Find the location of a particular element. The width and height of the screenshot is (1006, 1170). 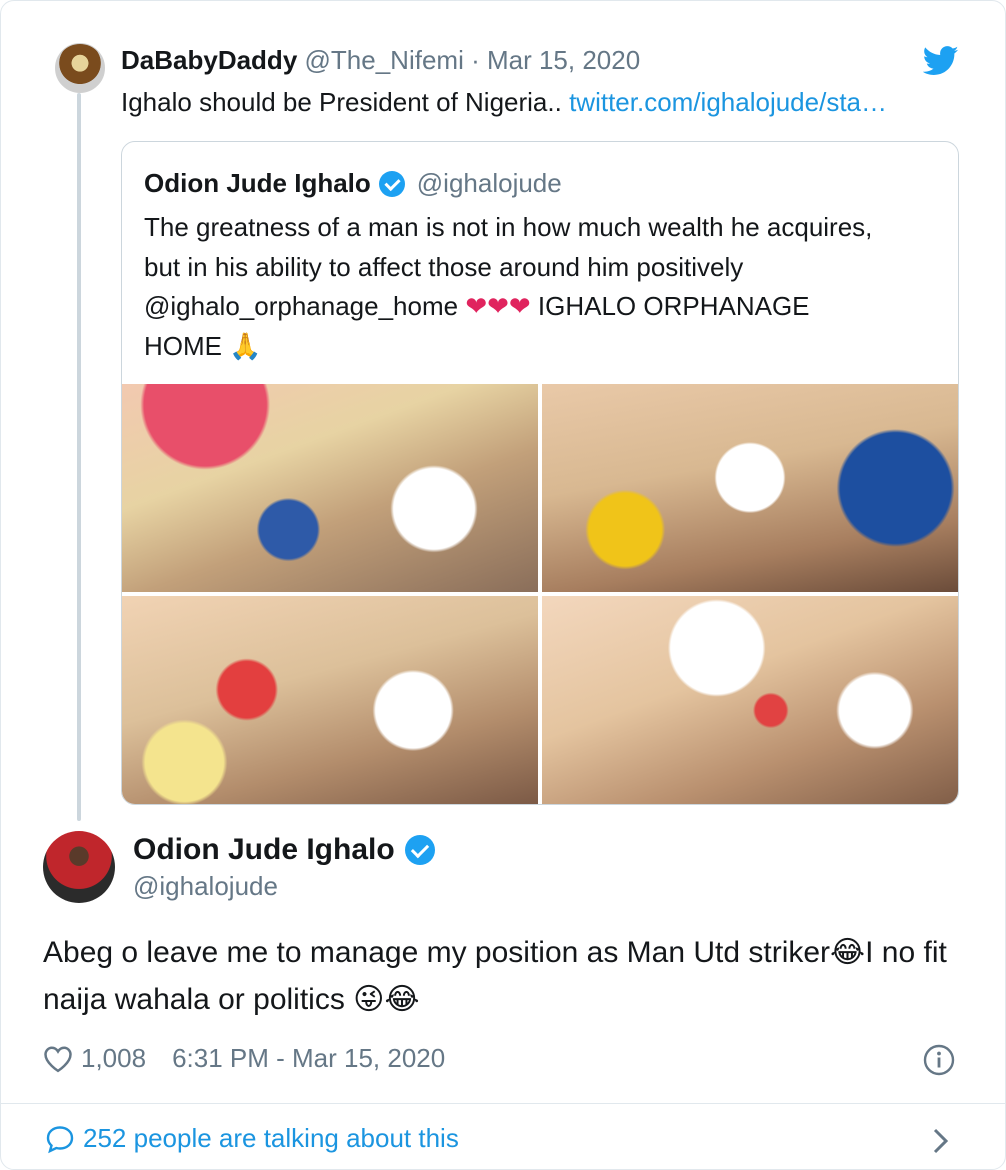

main-author-handle: @ighalojude is located at coordinates (205, 886).